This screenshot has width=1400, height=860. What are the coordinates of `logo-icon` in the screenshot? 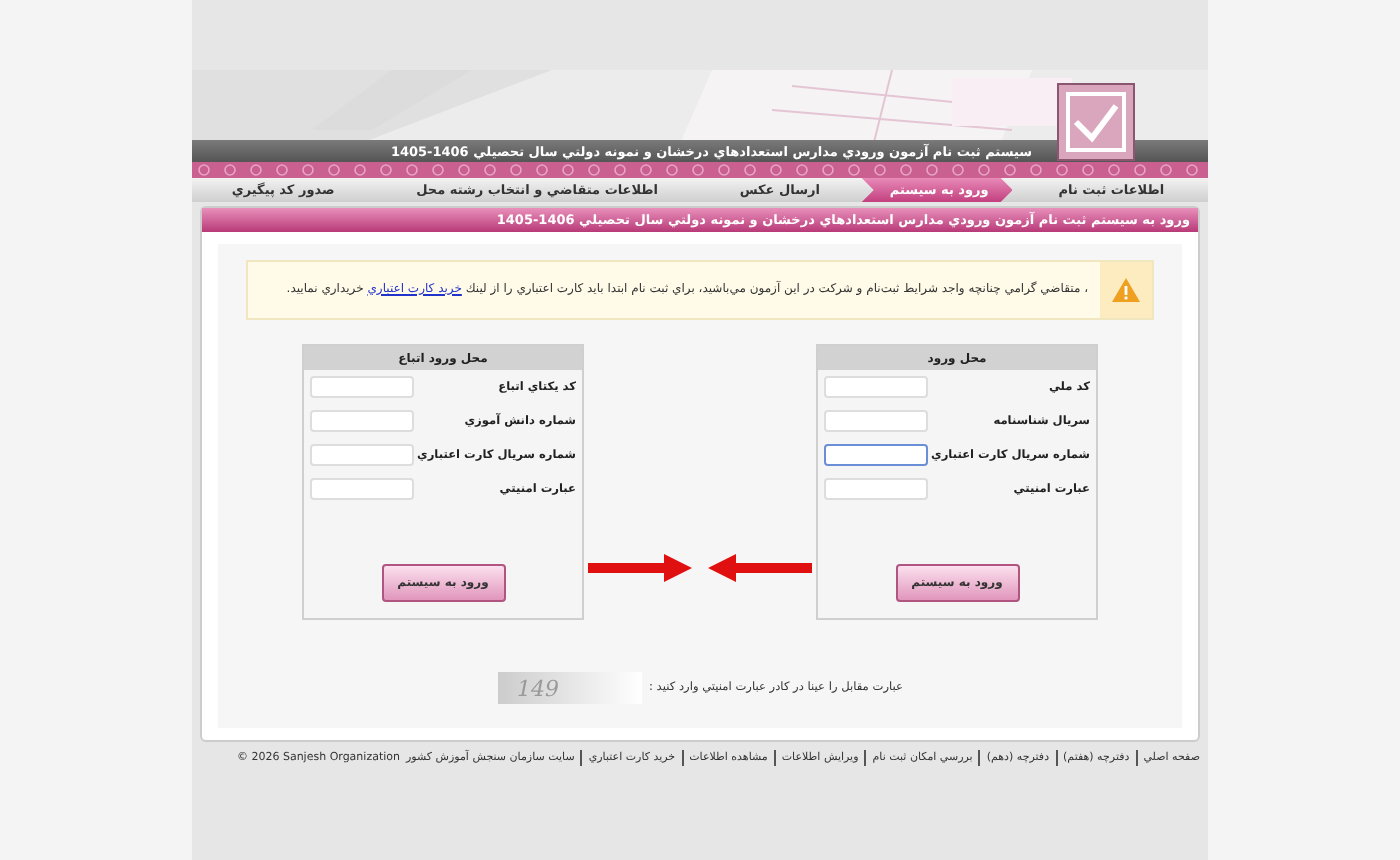 It's located at (1096, 122).